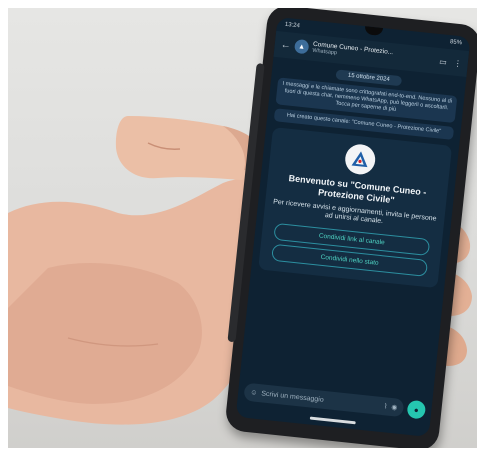 The width and height of the screenshot is (485, 460). Describe the element at coordinates (292, 25) in the screenshot. I see `status-time: 13:24` at that location.